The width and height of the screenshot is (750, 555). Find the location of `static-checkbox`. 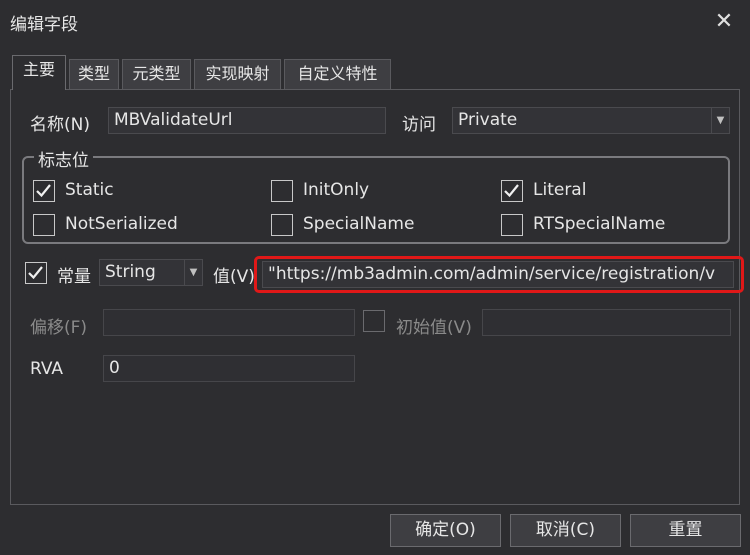

static-checkbox is located at coordinates (44, 191).